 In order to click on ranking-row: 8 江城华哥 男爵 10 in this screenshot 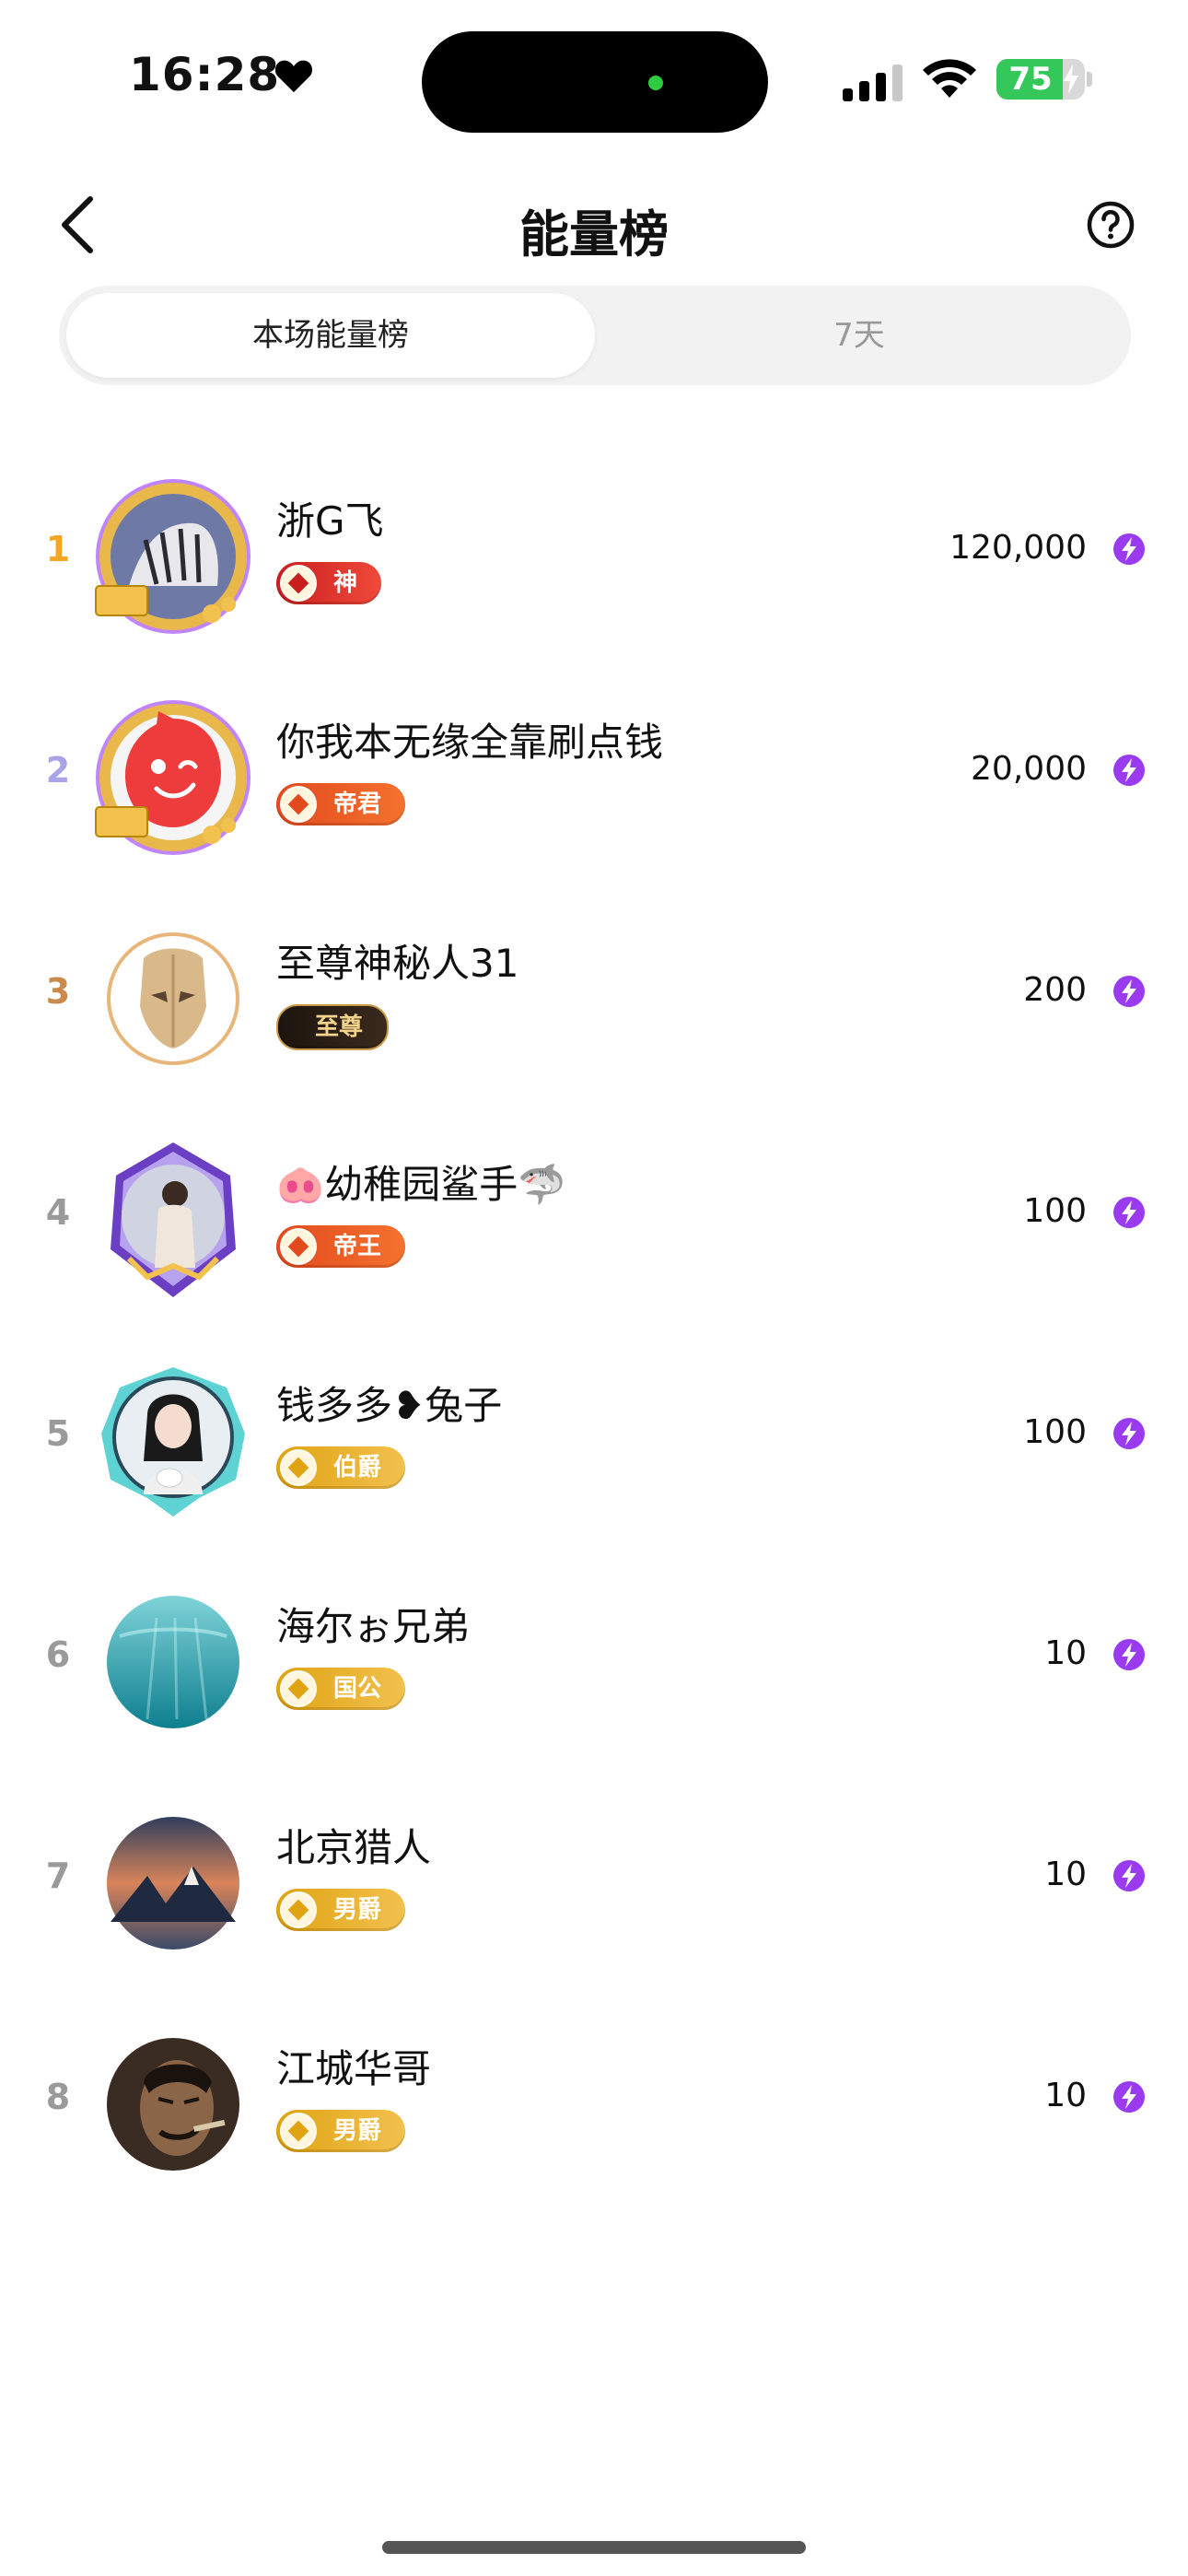, I will do `click(594, 2098)`.